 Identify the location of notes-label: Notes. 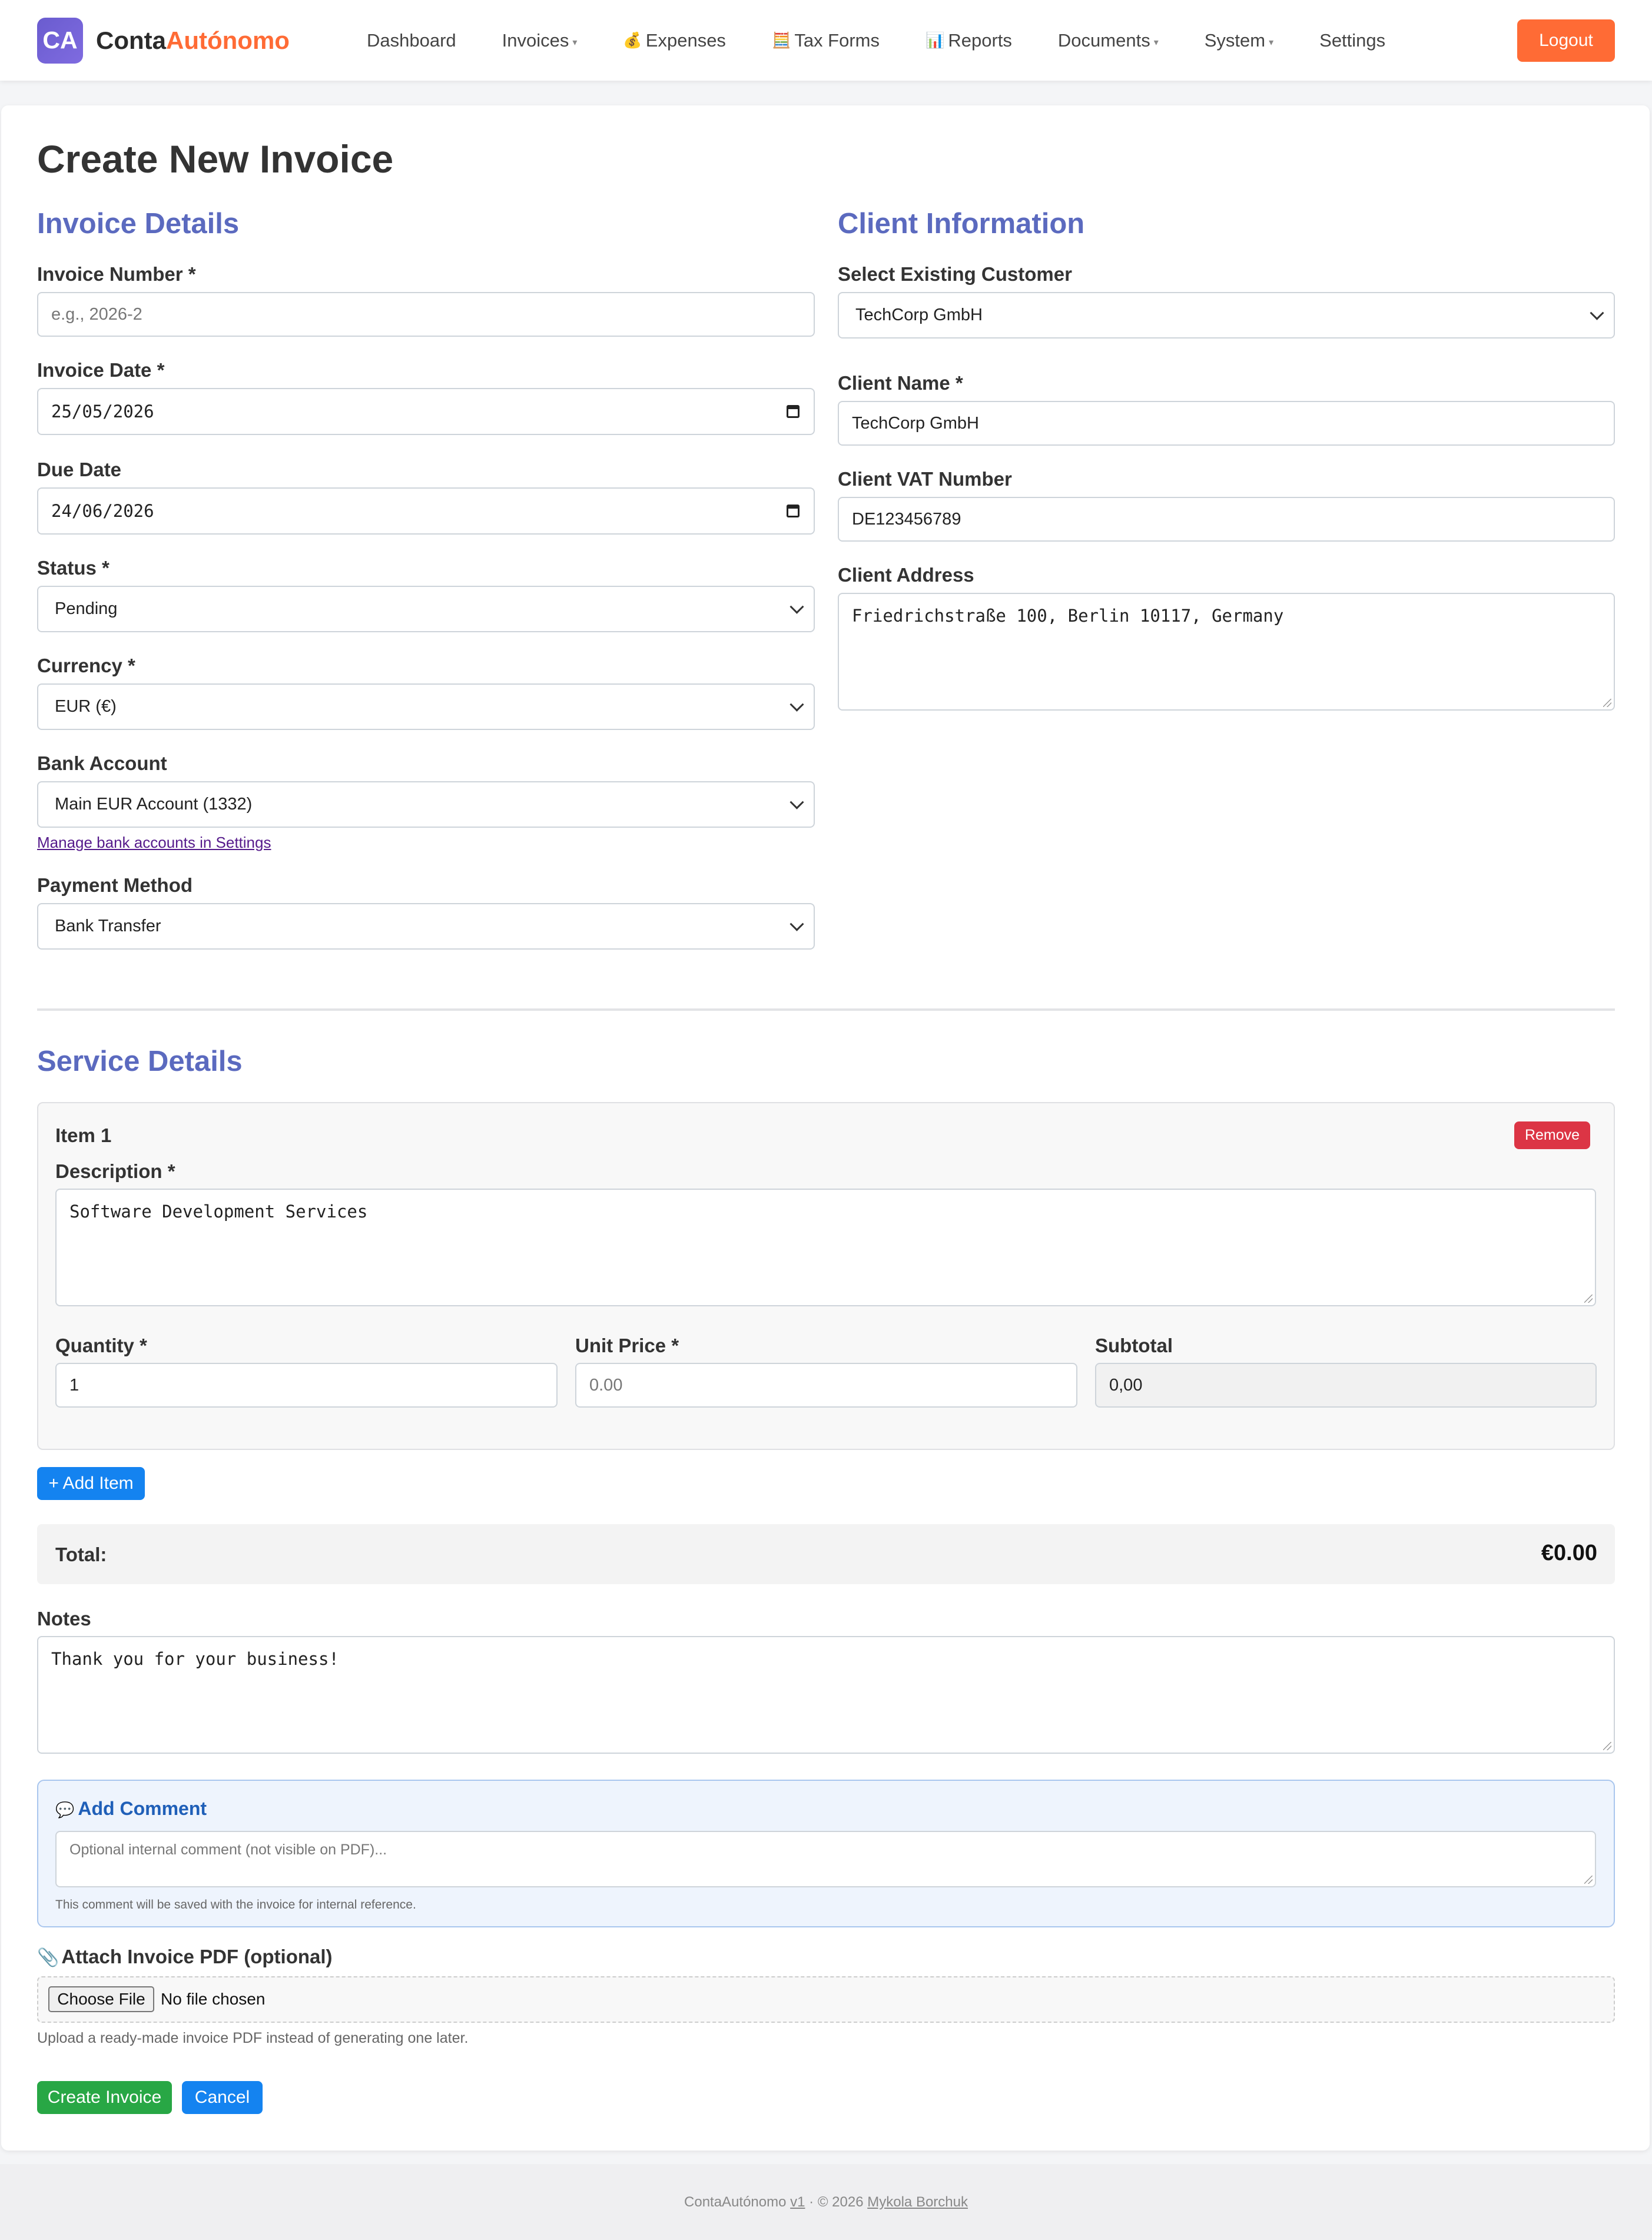
(64, 1619).